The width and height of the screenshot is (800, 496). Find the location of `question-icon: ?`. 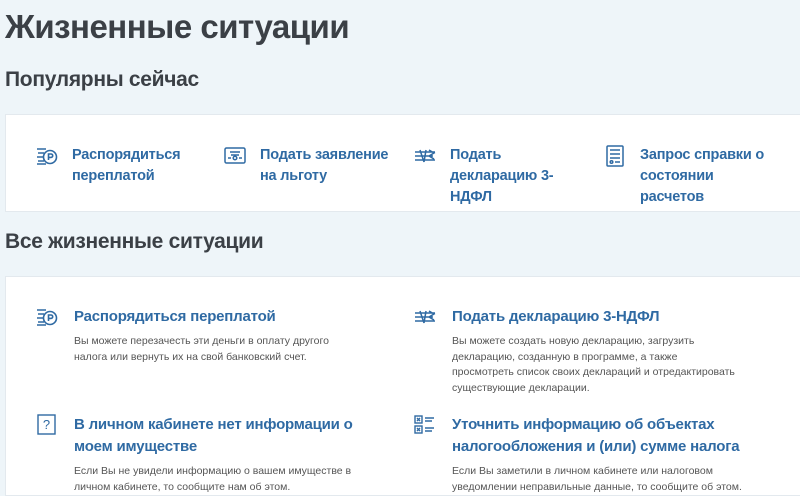

question-icon: ? is located at coordinates (46, 424).